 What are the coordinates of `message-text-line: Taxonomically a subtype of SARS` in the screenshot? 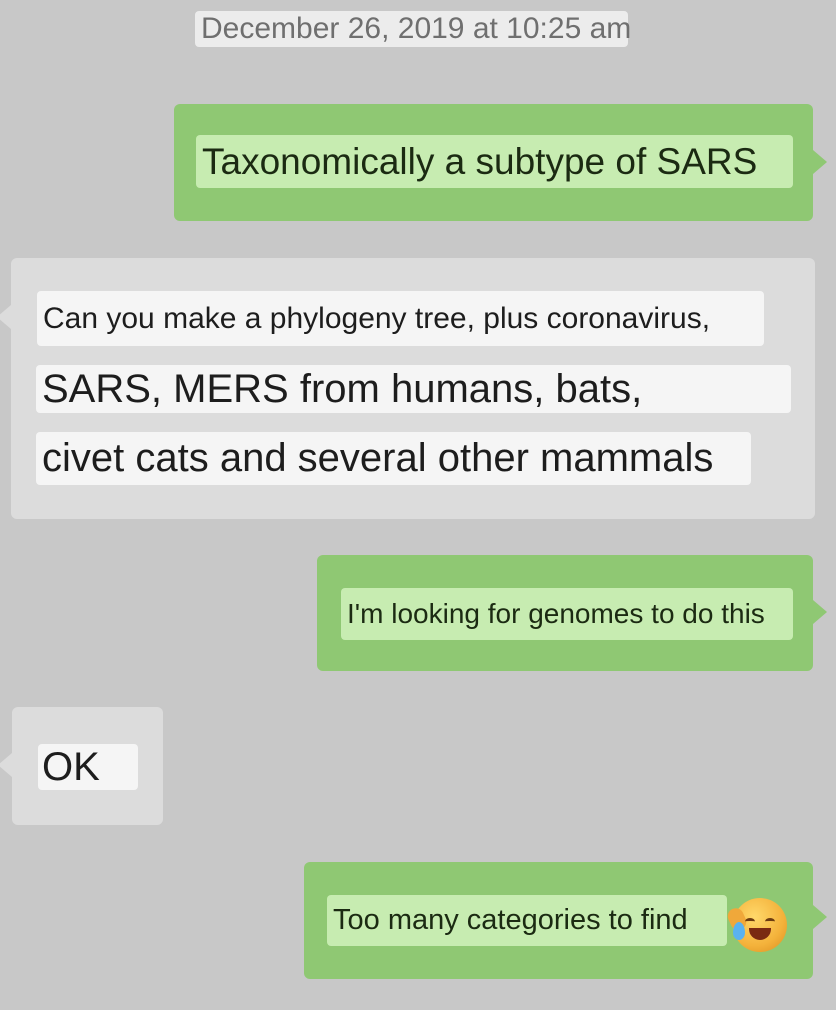 It's located at (494, 161).